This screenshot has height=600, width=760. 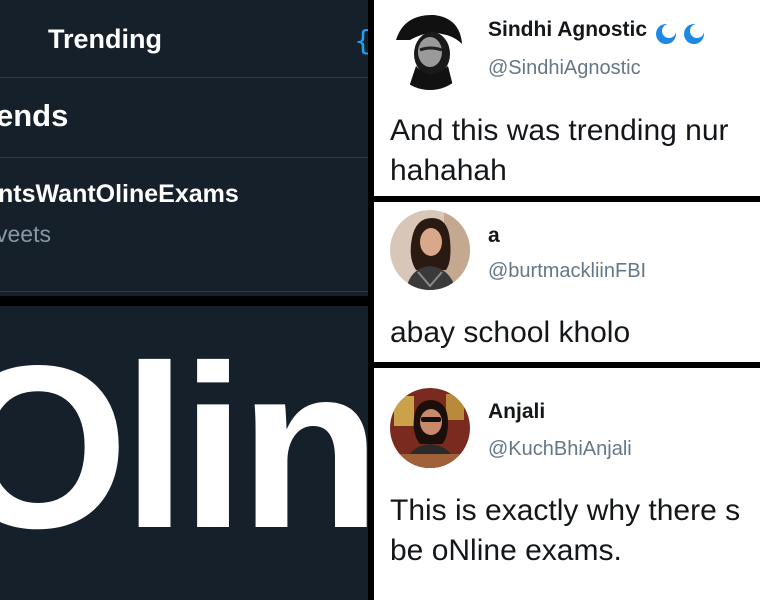 I want to click on page-title: Trending, so click(x=105, y=39).